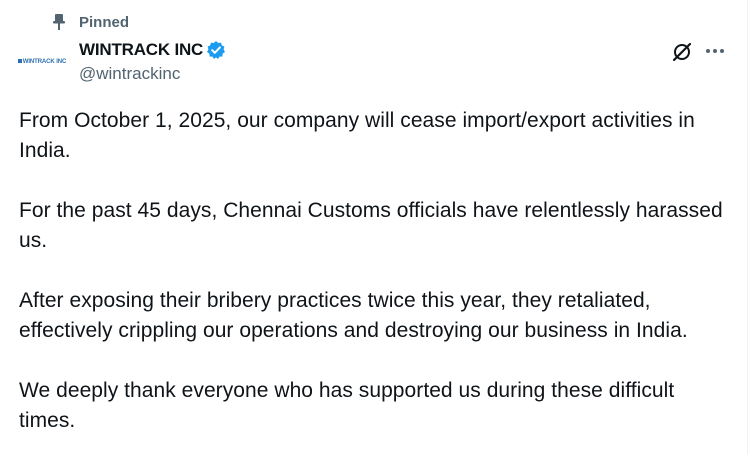 This screenshot has width=748, height=466. I want to click on verified-badge-icon, so click(216, 50).